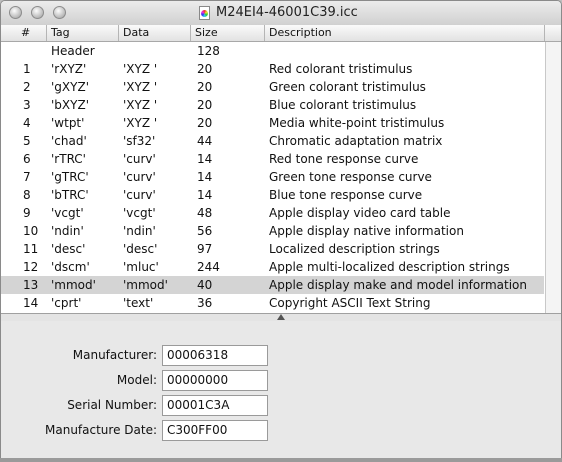 The width and height of the screenshot is (562, 462). What do you see at coordinates (139, 141) in the screenshot?
I see `cell-data: 'sf32'` at bounding box center [139, 141].